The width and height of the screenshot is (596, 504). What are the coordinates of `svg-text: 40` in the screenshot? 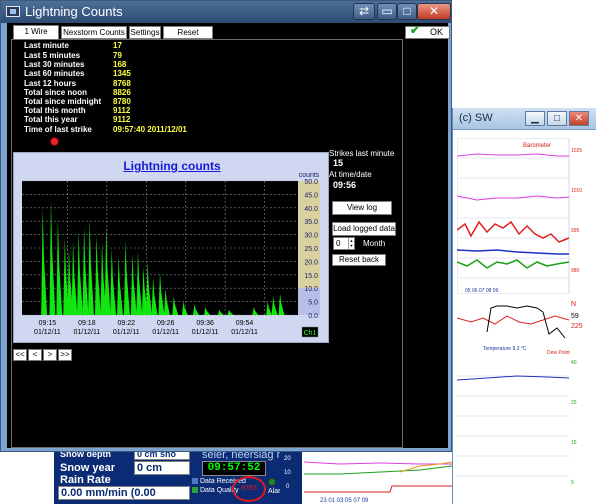 It's located at (574, 363).